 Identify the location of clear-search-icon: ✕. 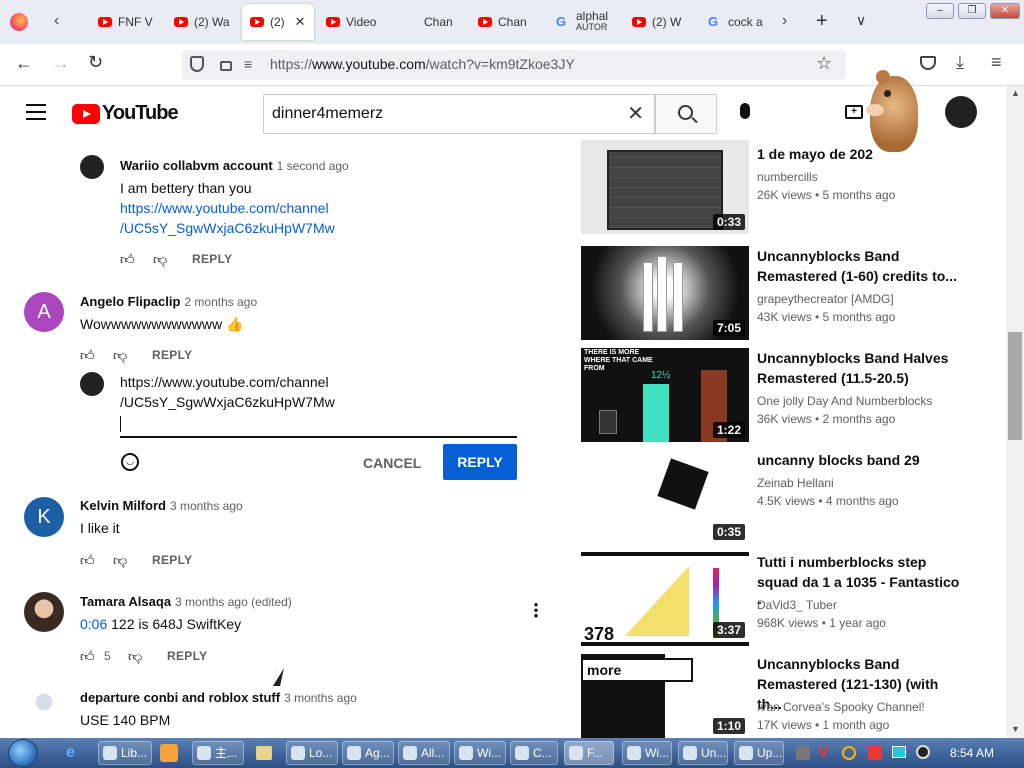
(635, 113).